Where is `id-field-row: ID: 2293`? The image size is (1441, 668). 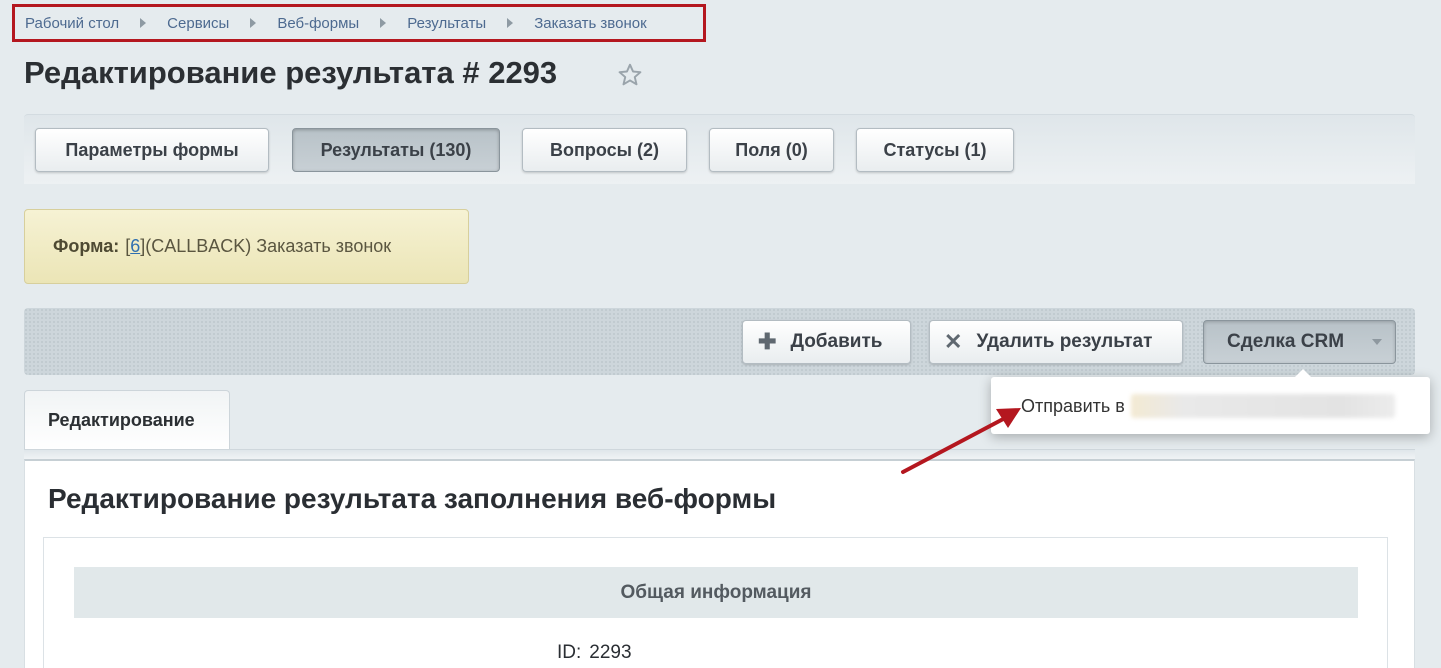
id-field-row: ID: 2293 is located at coordinates (594, 653).